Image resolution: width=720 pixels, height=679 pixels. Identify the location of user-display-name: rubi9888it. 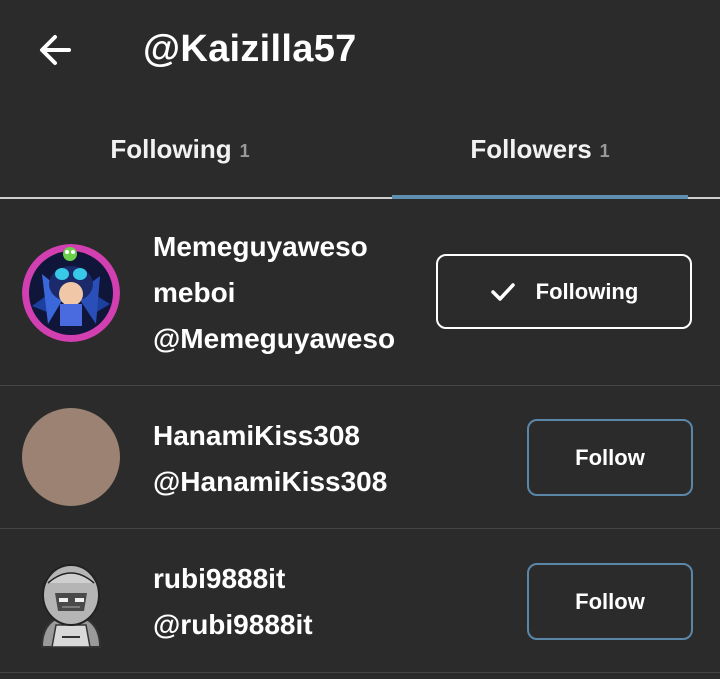
(219, 578).